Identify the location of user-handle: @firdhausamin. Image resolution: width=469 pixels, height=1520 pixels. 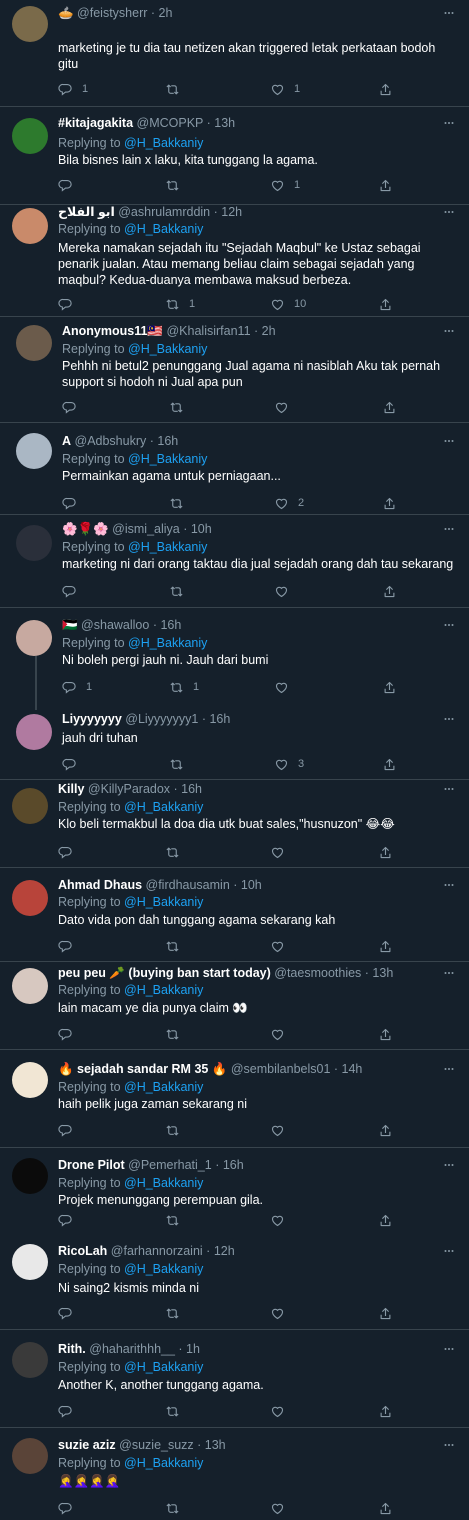
(186, 885).